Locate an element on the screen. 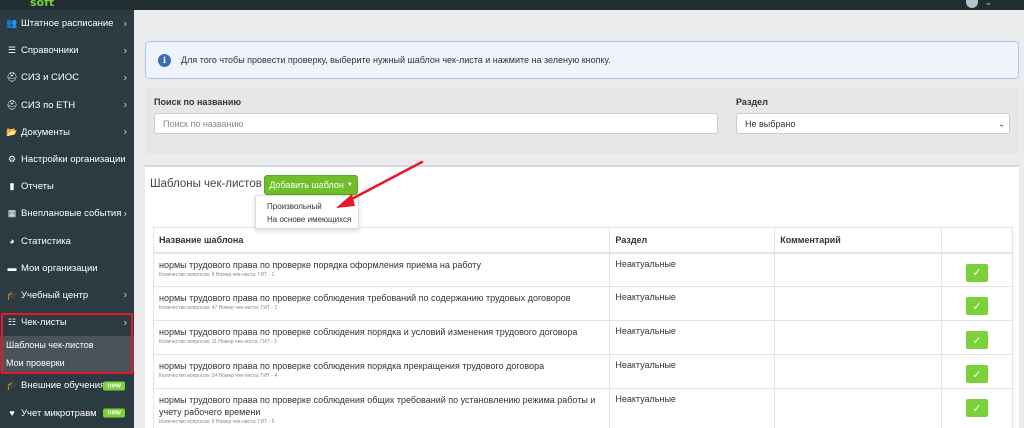  column-header-name: Название шаблона is located at coordinates (381, 240).